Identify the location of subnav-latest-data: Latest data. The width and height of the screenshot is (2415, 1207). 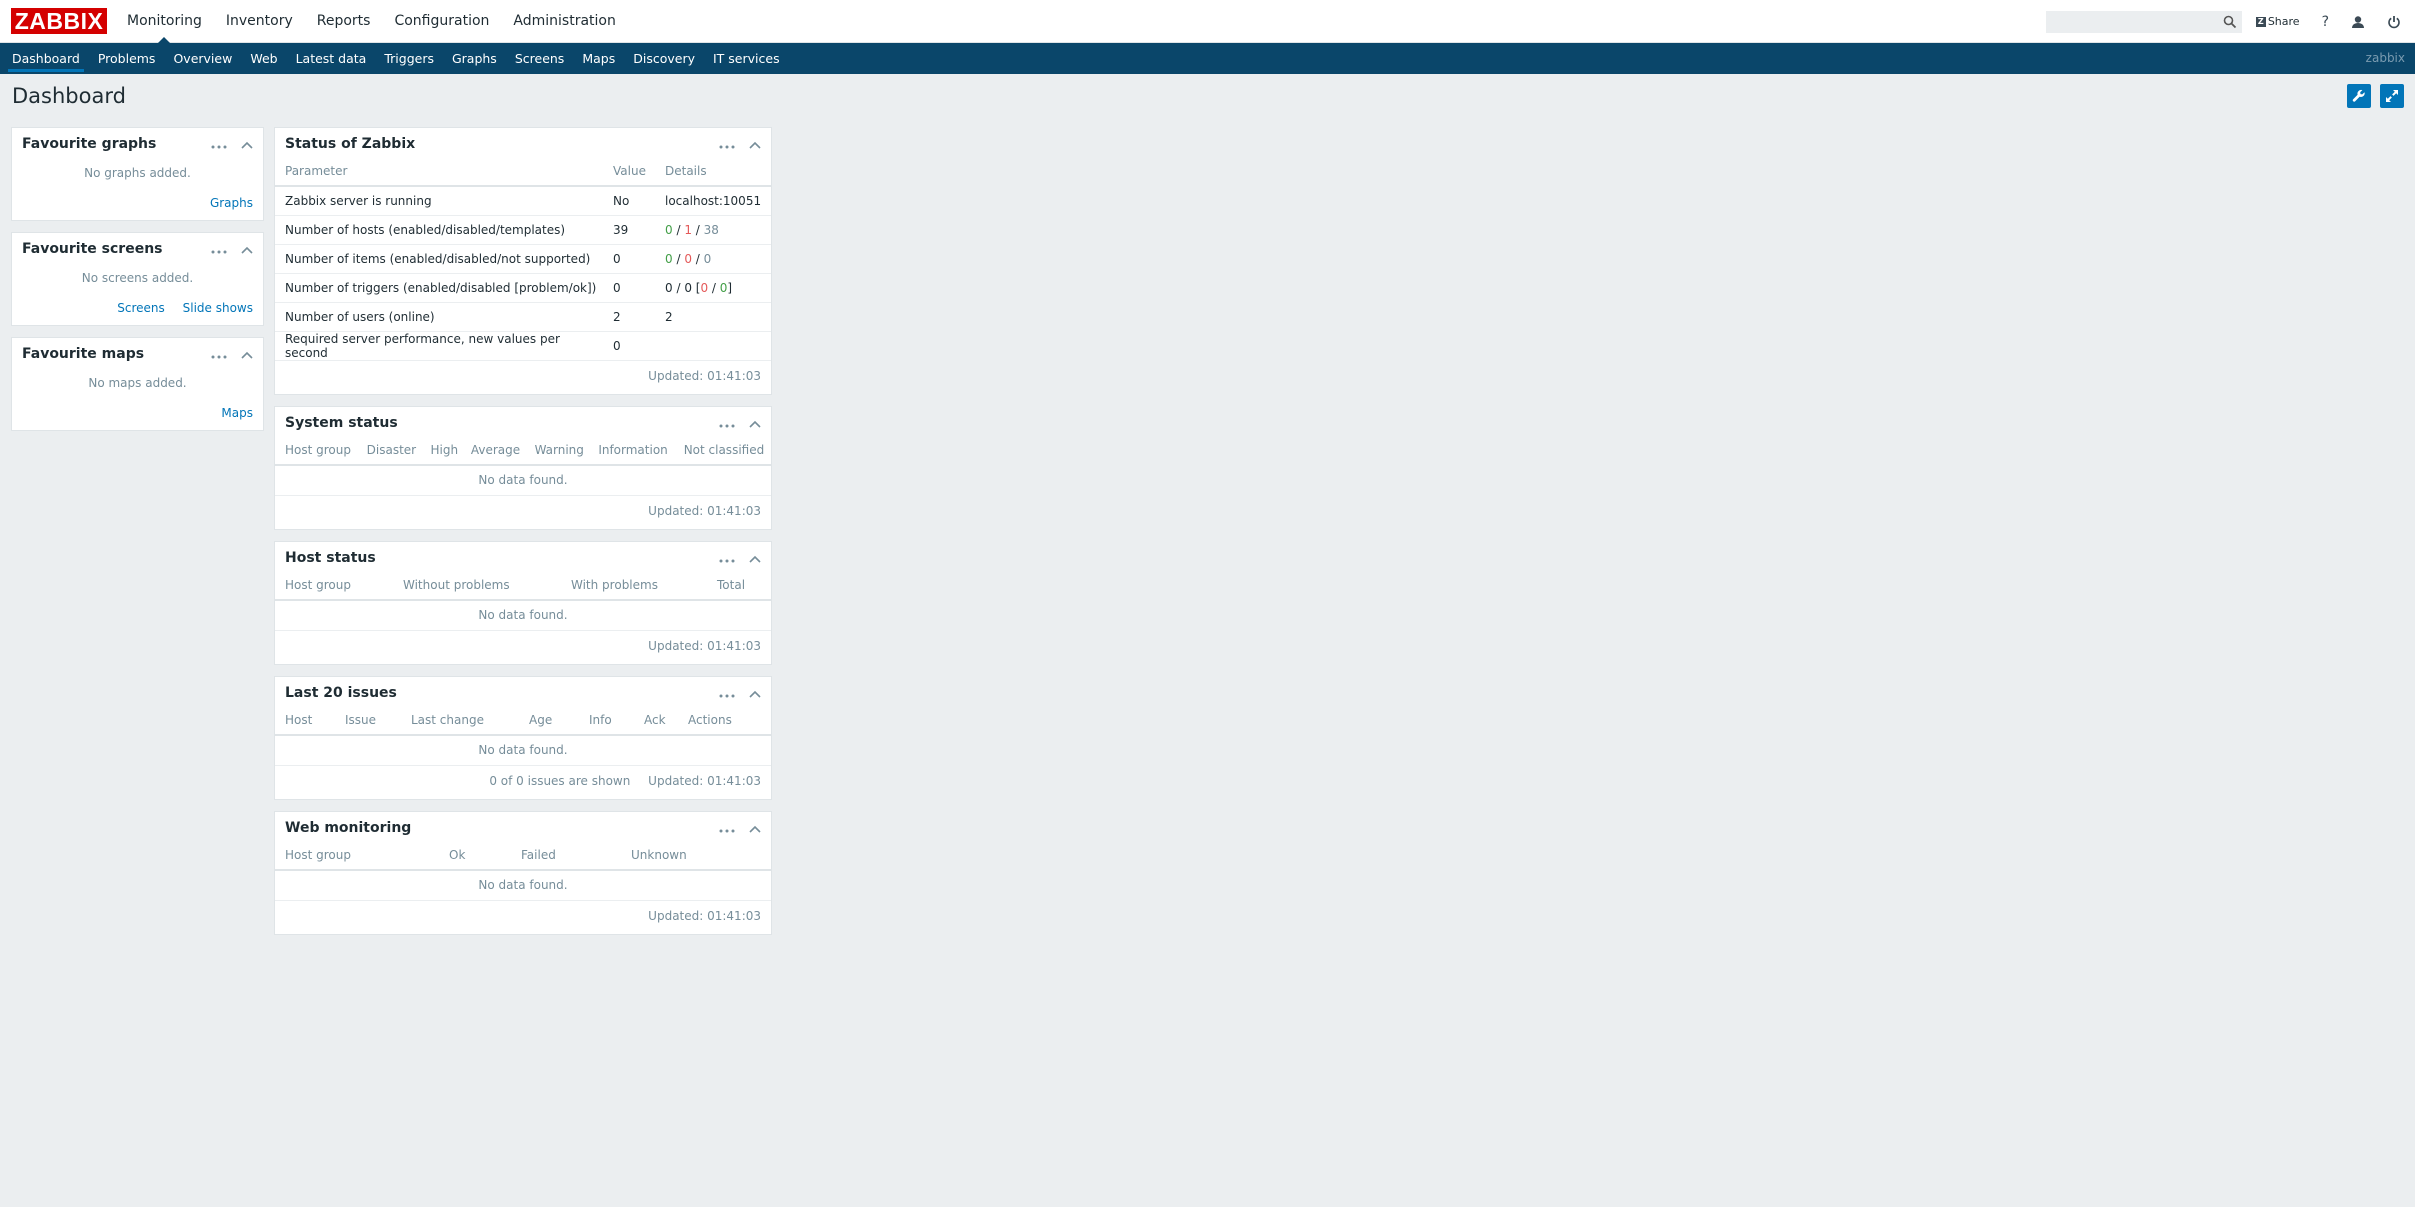
(331, 58).